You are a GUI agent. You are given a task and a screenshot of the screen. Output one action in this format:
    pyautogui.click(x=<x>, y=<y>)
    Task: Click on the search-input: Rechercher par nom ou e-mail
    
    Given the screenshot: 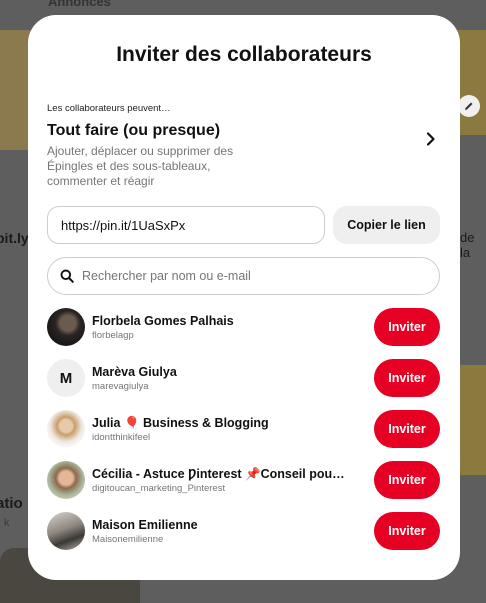 What is the action you would take?
    pyautogui.click(x=243, y=276)
    